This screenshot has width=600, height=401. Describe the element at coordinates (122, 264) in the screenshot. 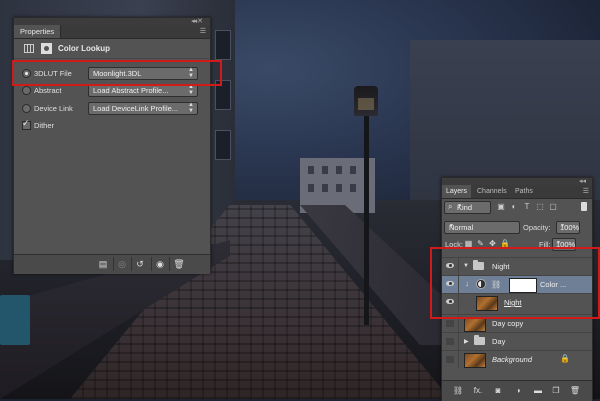

I see `view-previous-icon: ◎` at that location.